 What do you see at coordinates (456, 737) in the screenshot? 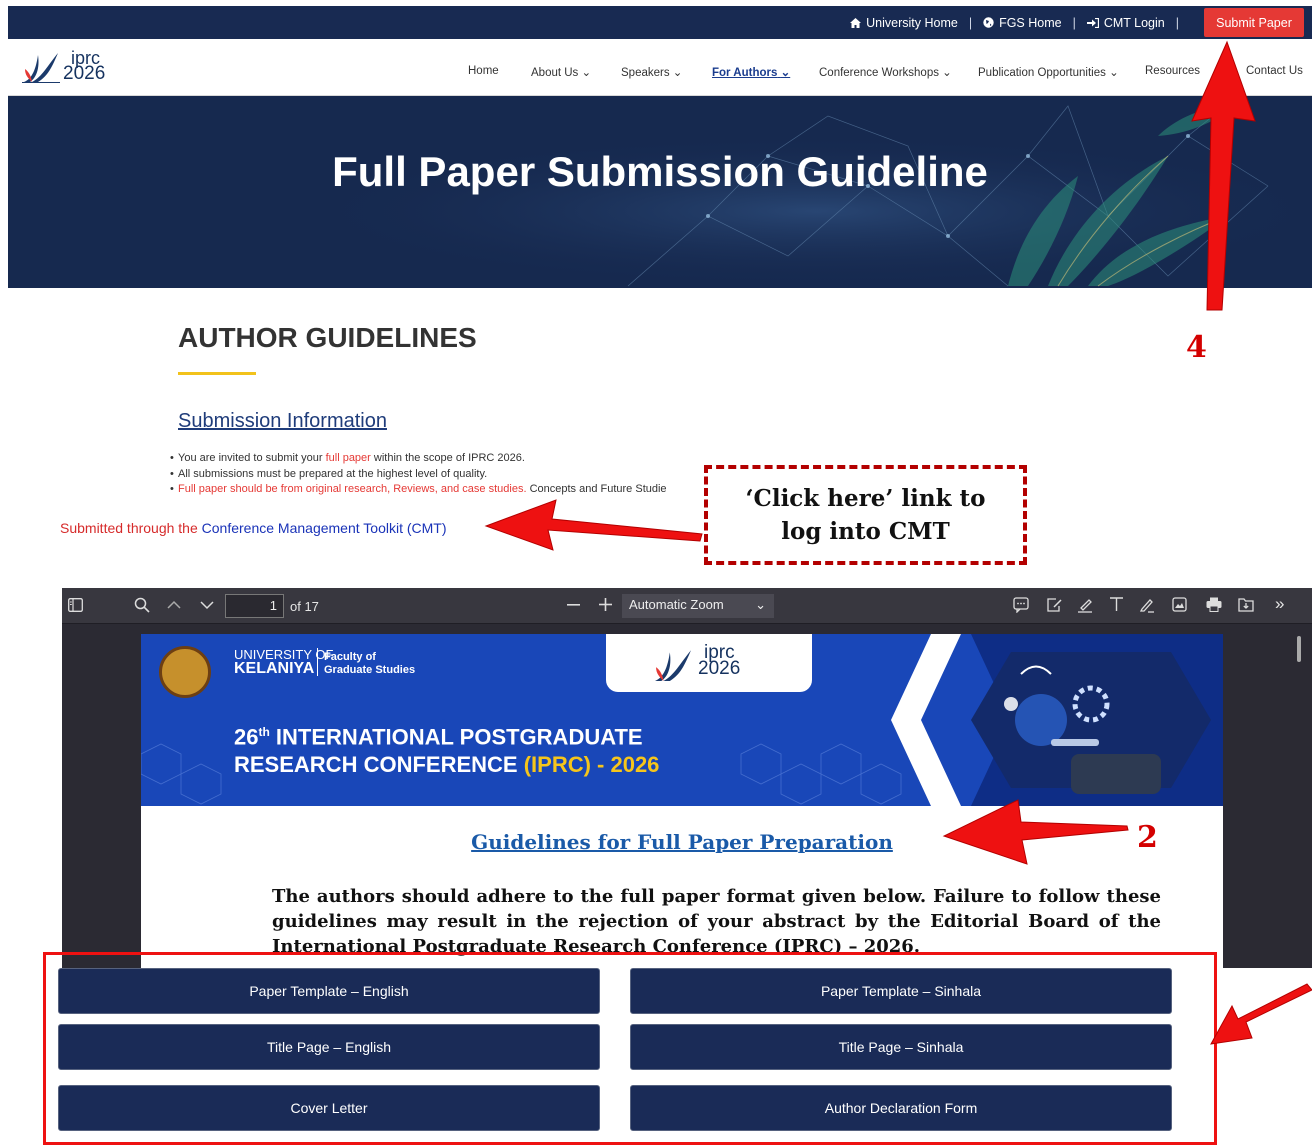
I see `title-line-1: INTERNATIONAL POSTGRADUATE` at bounding box center [456, 737].